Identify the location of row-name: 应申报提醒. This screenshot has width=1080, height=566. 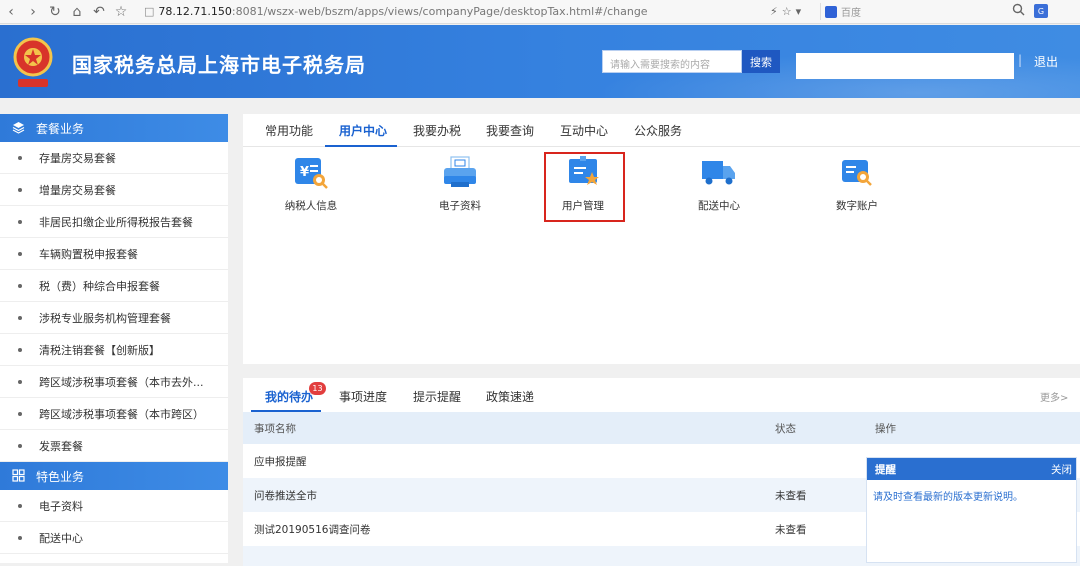
(280, 461).